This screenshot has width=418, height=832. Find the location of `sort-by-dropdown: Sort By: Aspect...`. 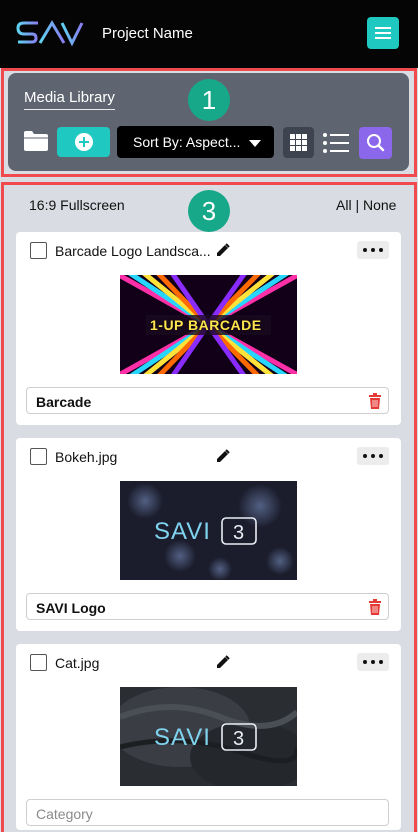

sort-by-dropdown: Sort By: Aspect... is located at coordinates (195, 142).